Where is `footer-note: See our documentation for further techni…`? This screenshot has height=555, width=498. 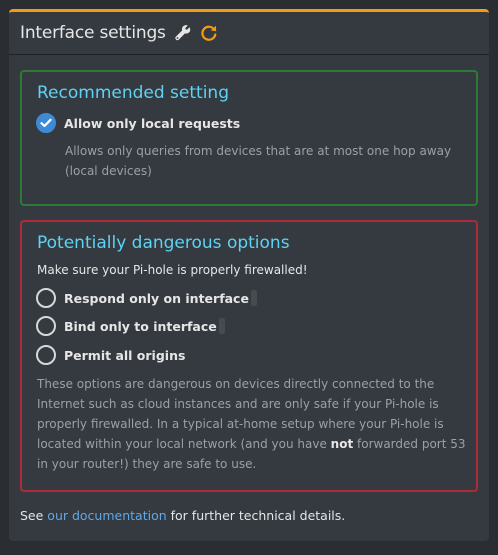
footer-note: See our documentation for further techni… is located at coordinates (182, 515).